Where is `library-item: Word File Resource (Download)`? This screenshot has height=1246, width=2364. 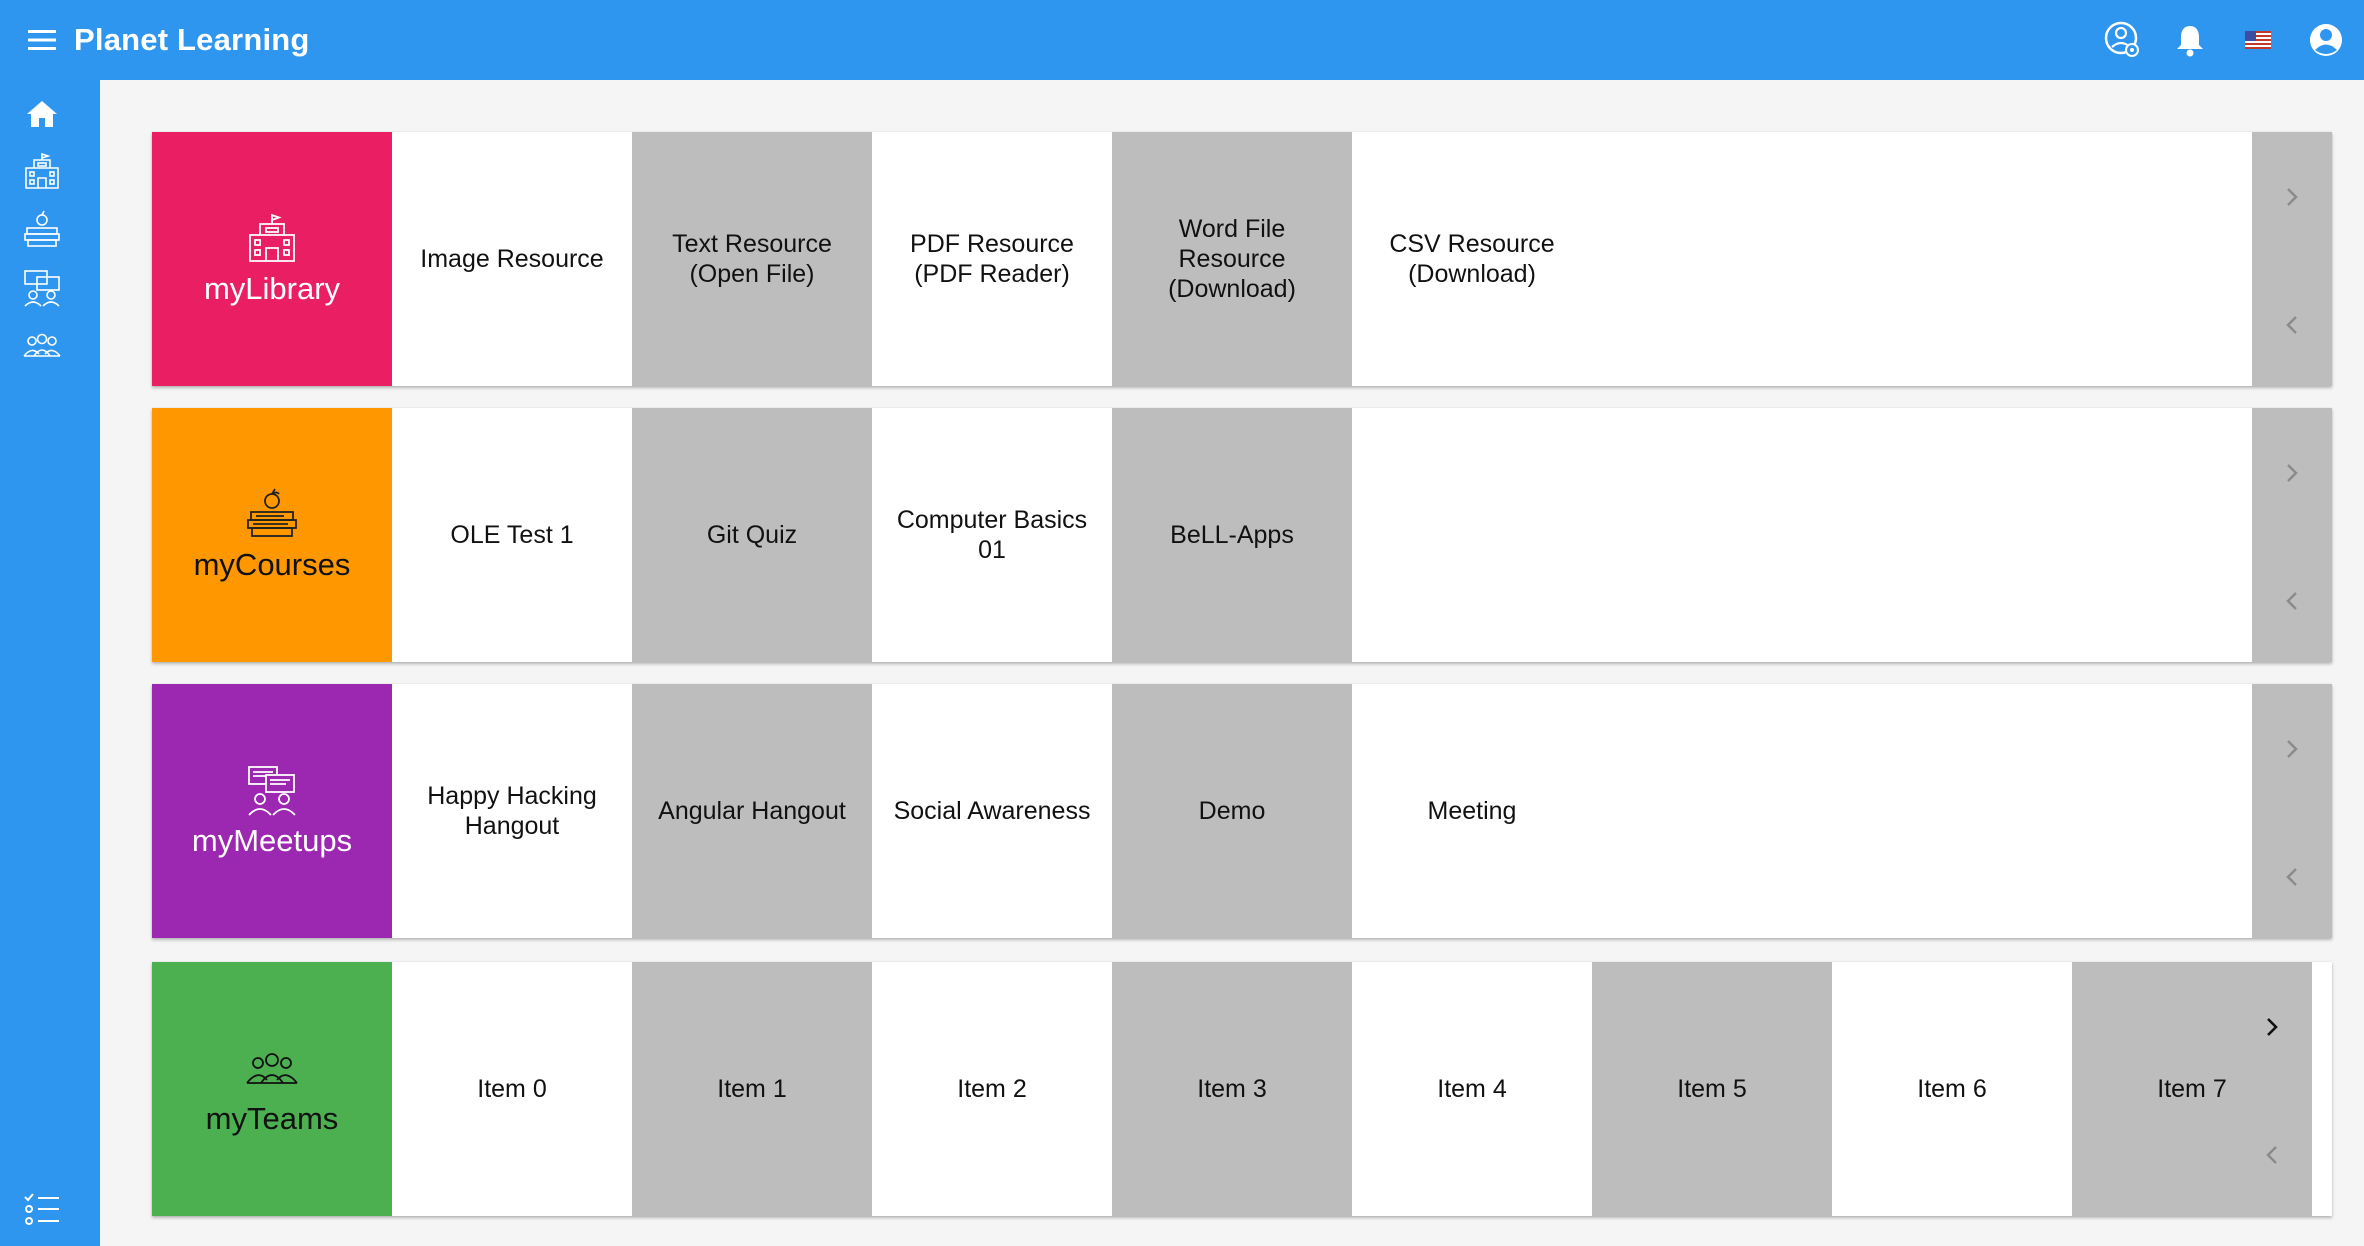
library-item: Word File Resource (Download) is located at coordinates (1232, 259).